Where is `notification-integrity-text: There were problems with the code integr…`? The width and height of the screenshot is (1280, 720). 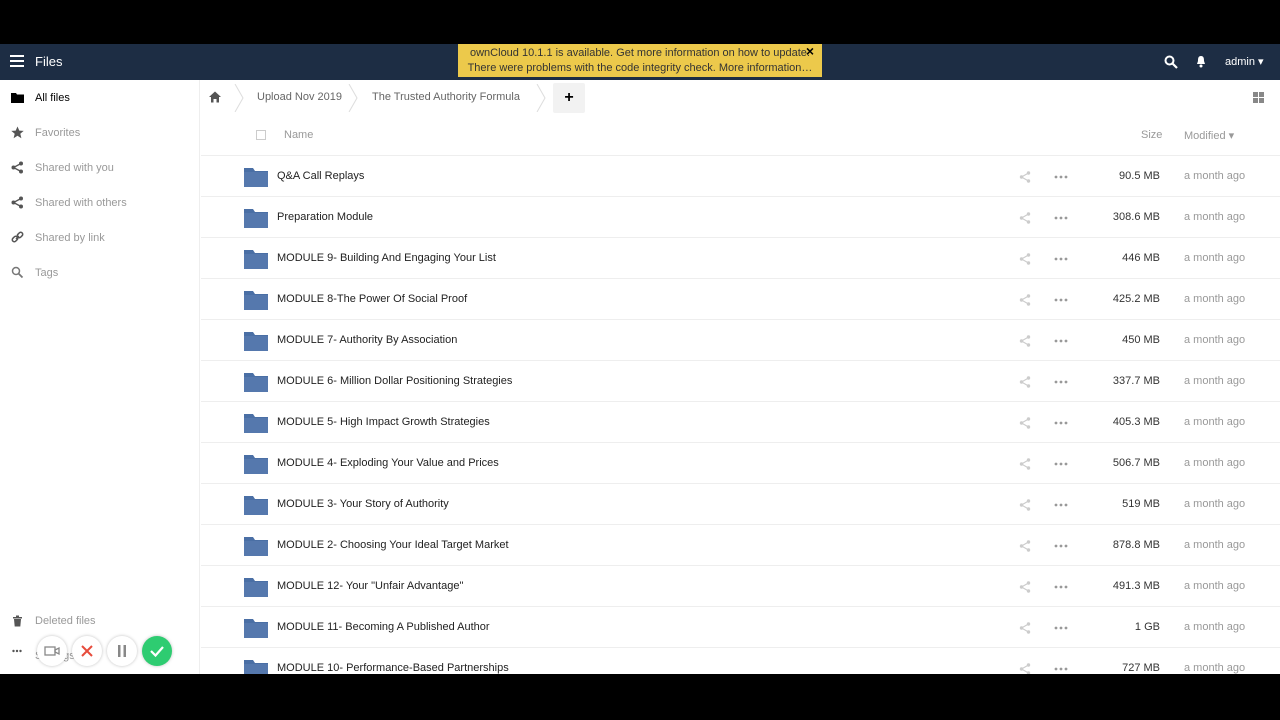
notification-integrity-text: There were problems with the code integr… is located at coordinates (640, 68).